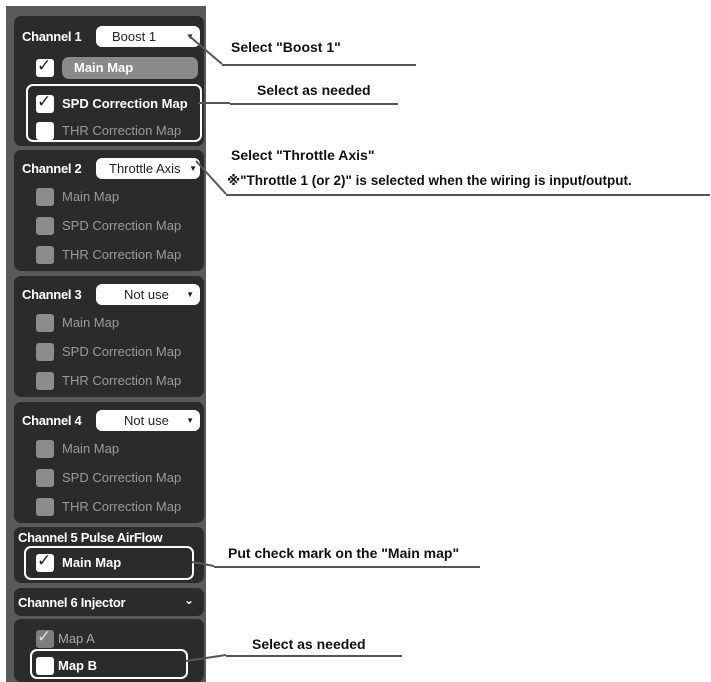 This screenshot has width=711, height=682. Describe the element at coordinates (468, 195) in the screenshot. I see `underline-throttle` at that location.